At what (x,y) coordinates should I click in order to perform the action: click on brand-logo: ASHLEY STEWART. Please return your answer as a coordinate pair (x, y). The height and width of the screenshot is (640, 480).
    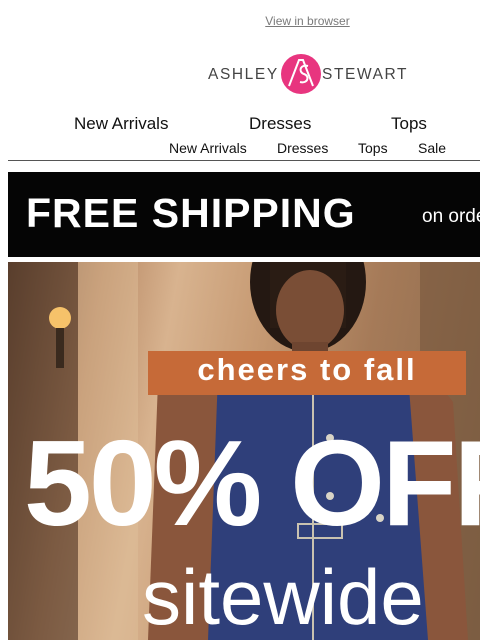
    Looking at the image, I should click on (308, 74).